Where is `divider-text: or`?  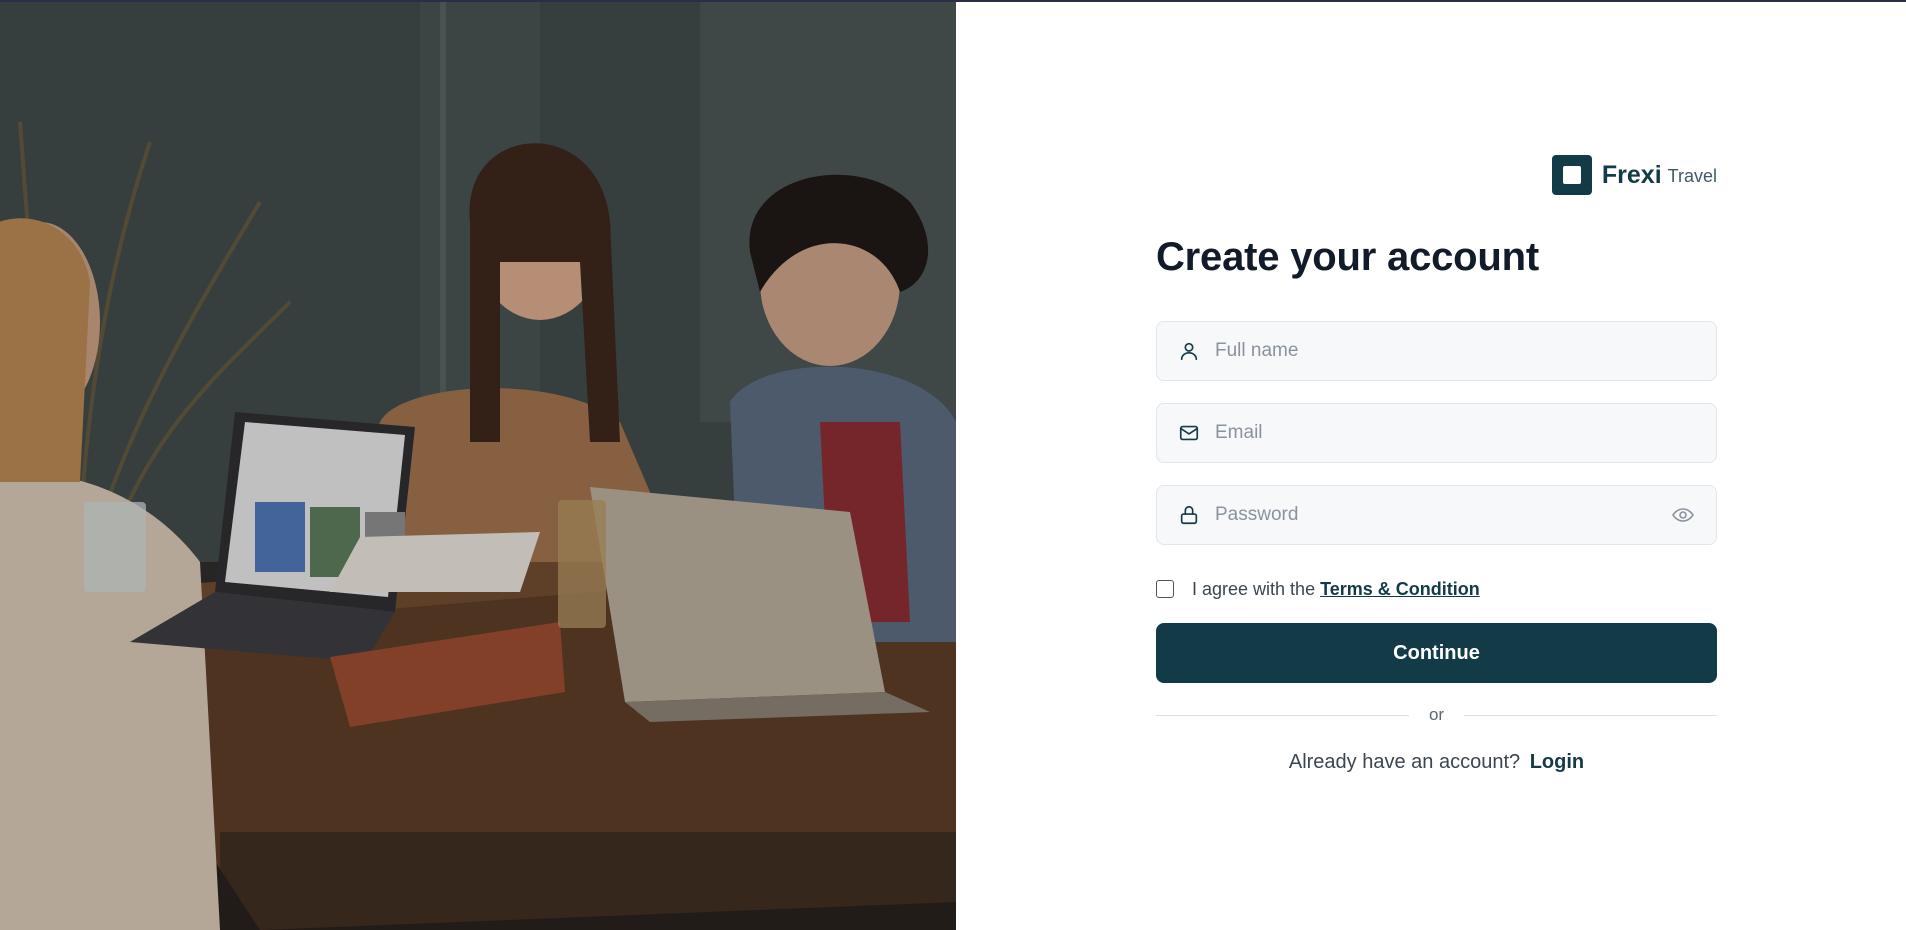
divider-text: or is located at coordinates (1436, 714).